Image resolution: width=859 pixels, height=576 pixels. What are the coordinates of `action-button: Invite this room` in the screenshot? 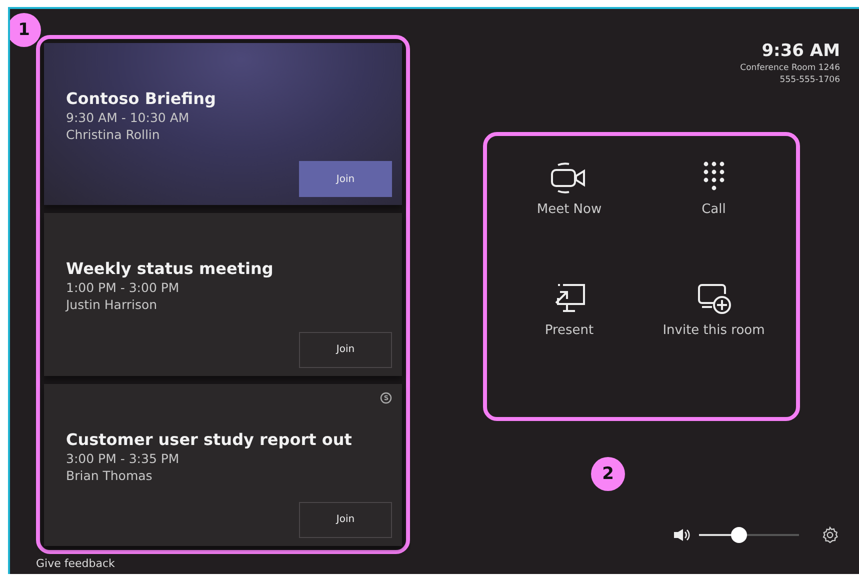 It's located at (714, 336).